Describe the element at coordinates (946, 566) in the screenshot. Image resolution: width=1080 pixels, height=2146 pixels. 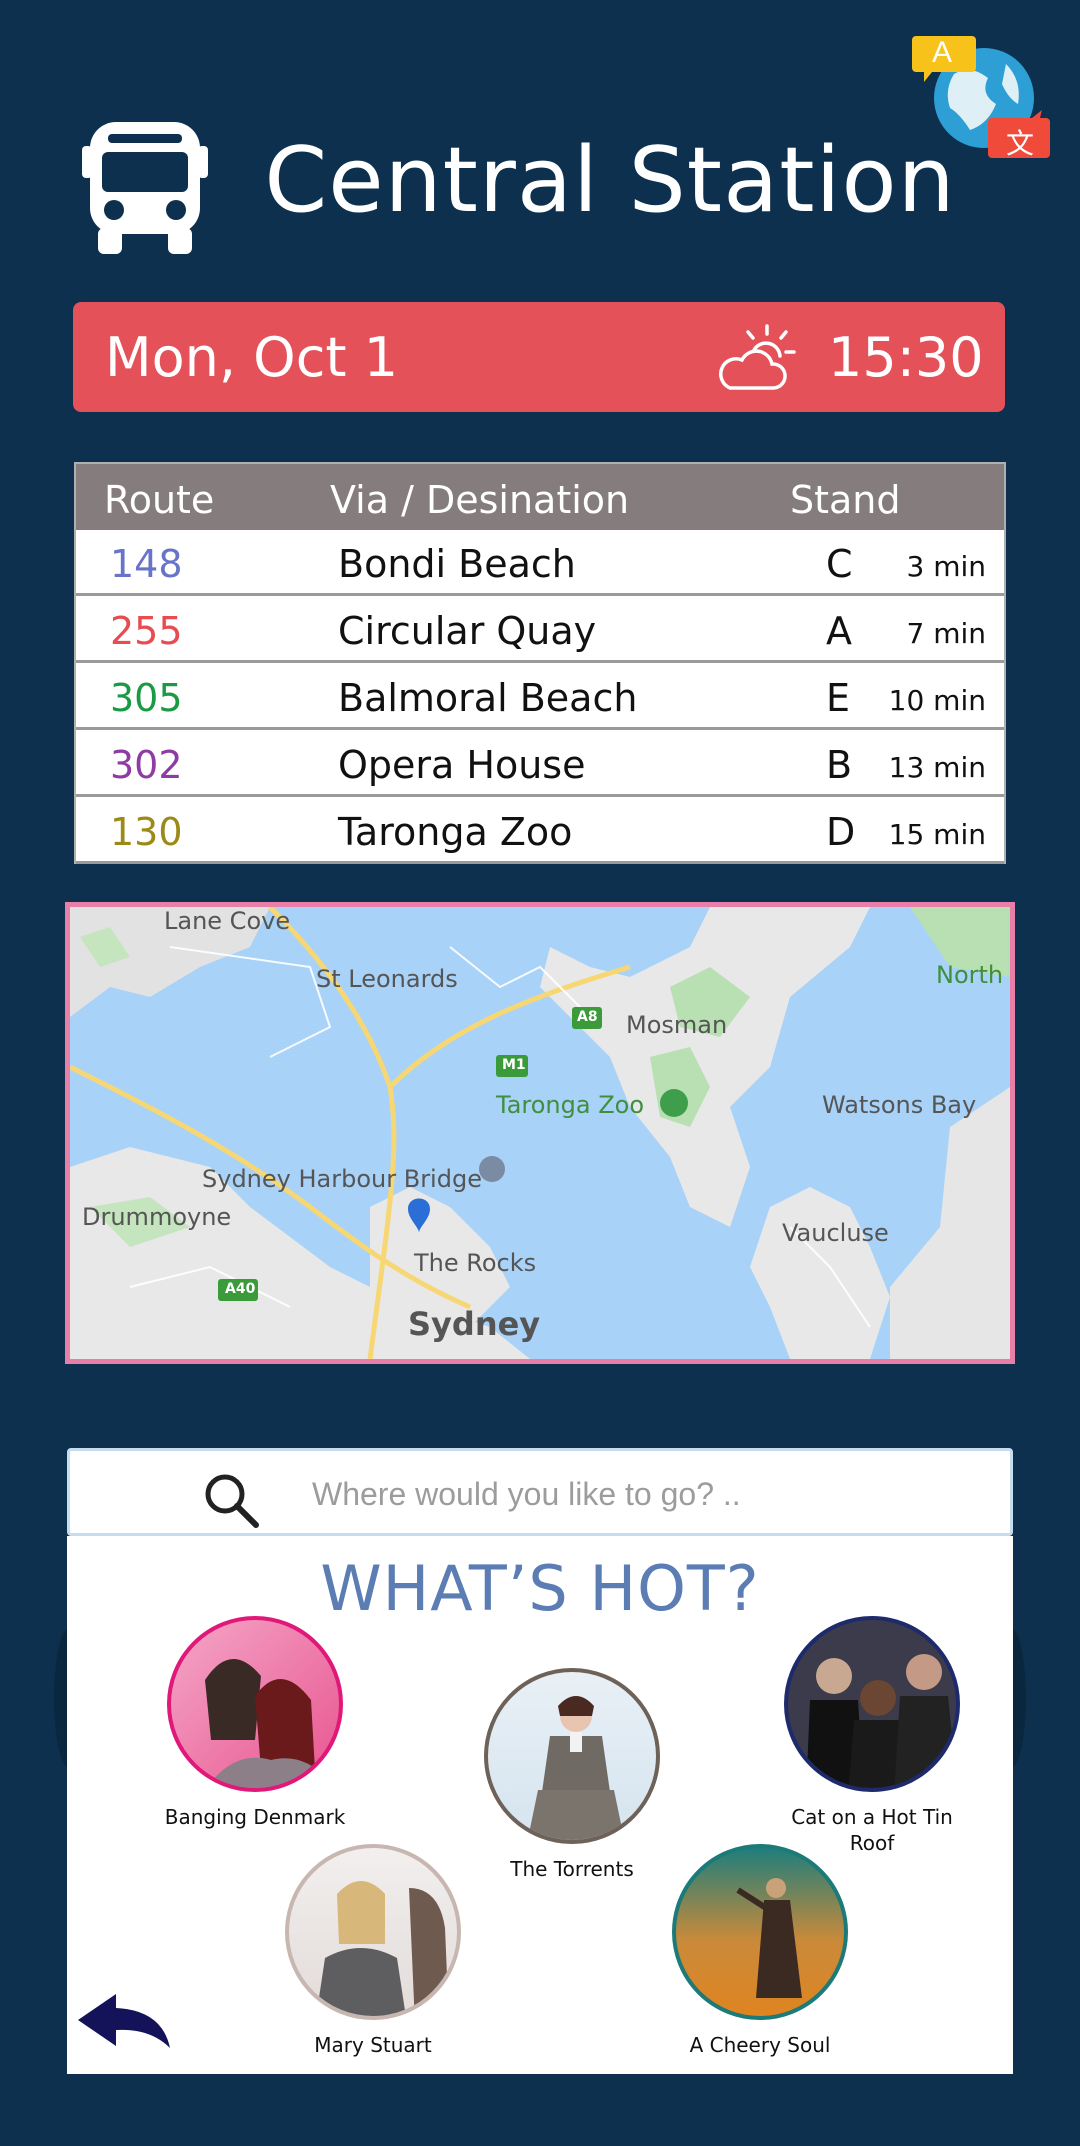
I see `eta-time: 3 min` at that location.